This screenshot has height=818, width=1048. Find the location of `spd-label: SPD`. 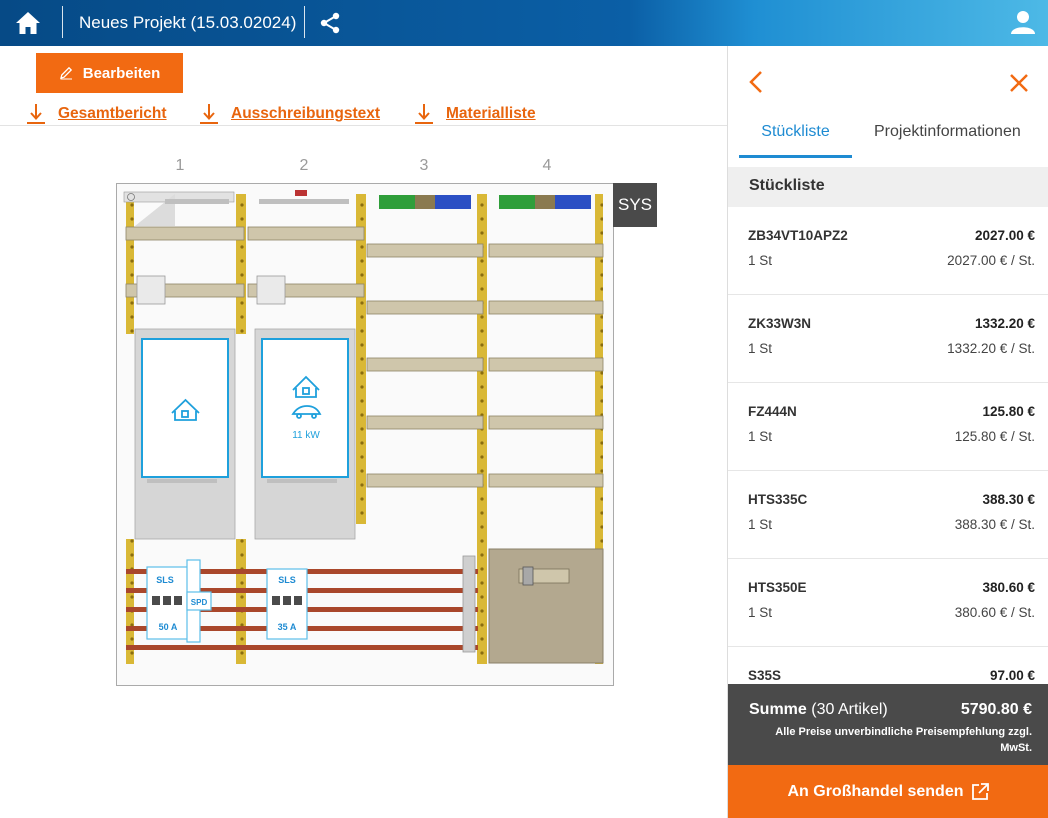

spd-label: SPD is located at coordinates (199, 602).